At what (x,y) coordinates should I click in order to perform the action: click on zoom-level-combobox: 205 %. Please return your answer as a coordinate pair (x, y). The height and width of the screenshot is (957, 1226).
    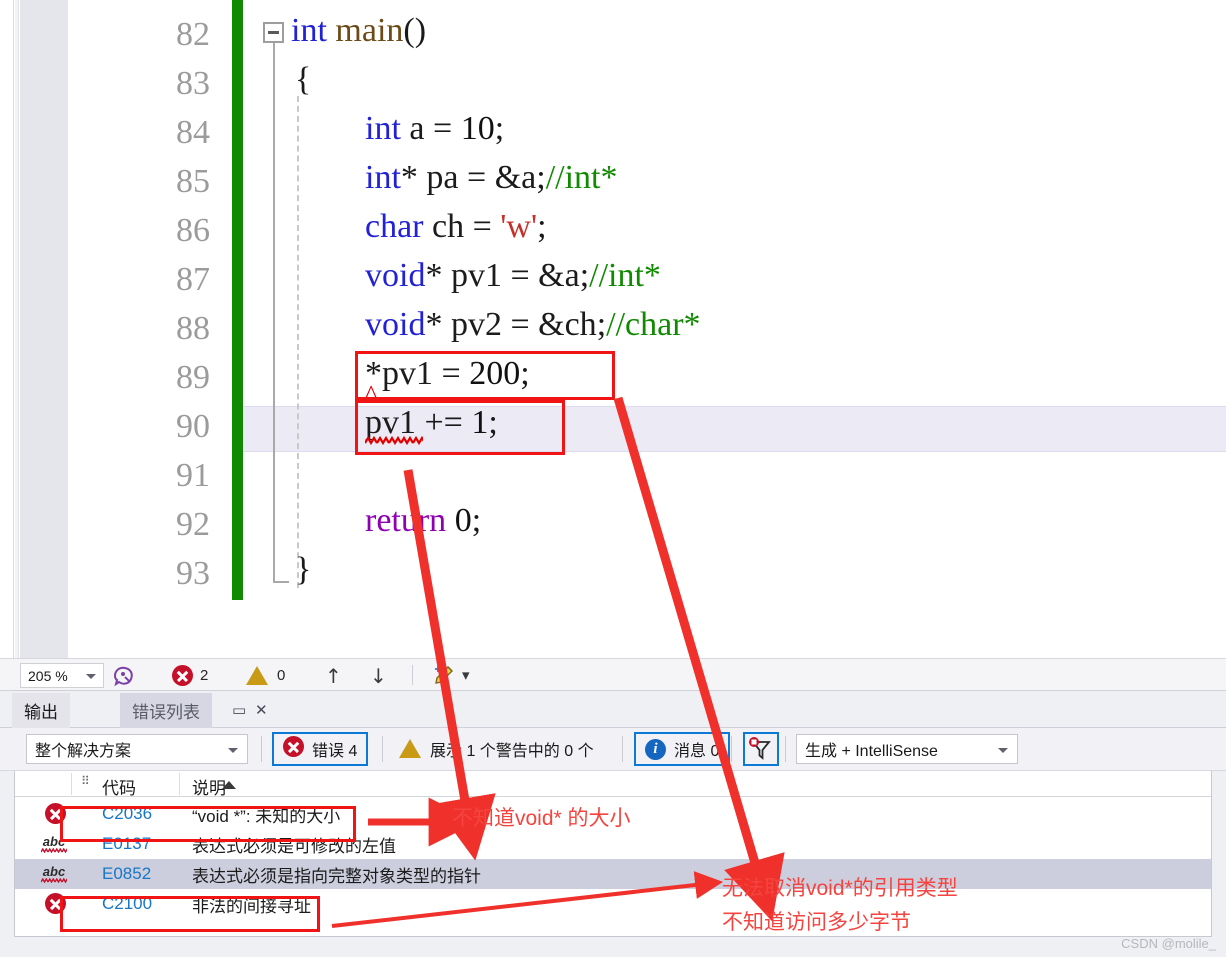
    Looking at the image, I should click on (62, 675).